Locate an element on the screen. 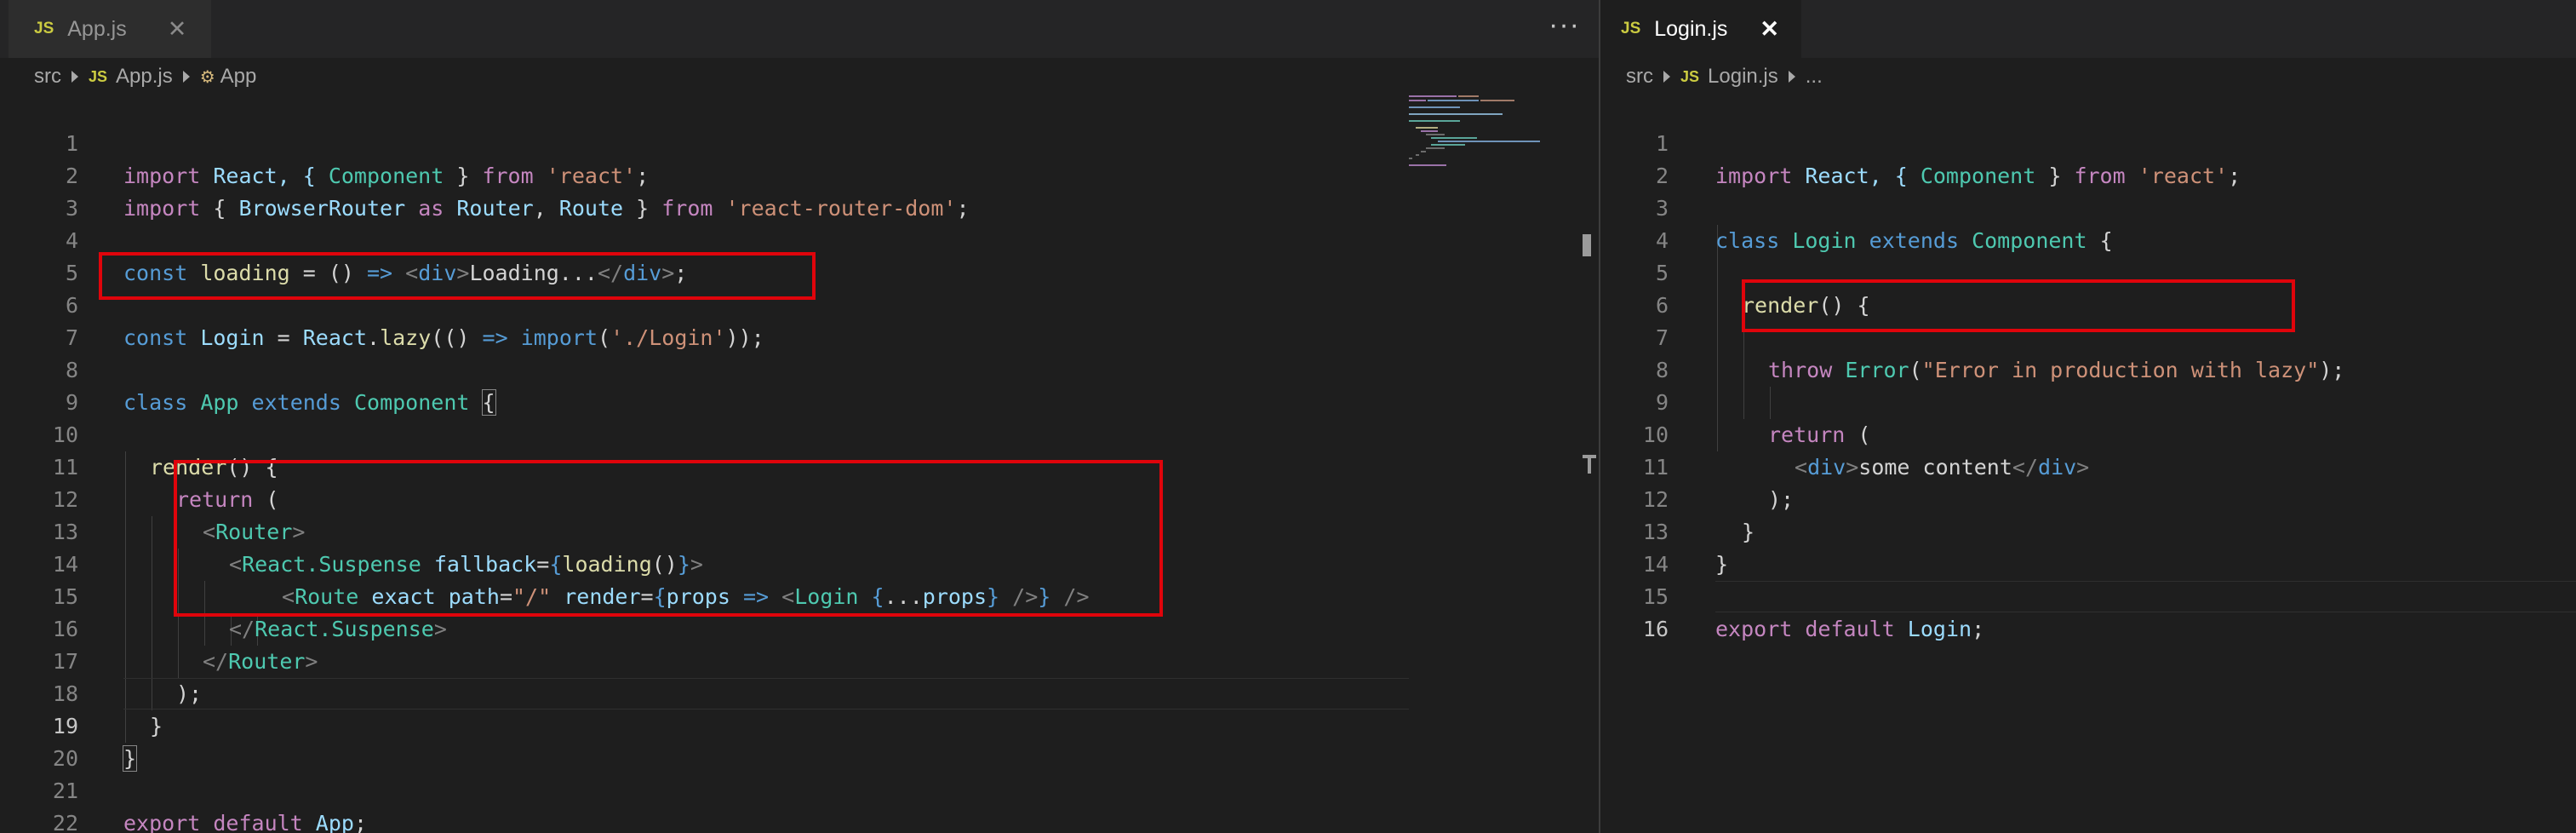  highlight-box-lazy-import is located at coordinates (458, 276).